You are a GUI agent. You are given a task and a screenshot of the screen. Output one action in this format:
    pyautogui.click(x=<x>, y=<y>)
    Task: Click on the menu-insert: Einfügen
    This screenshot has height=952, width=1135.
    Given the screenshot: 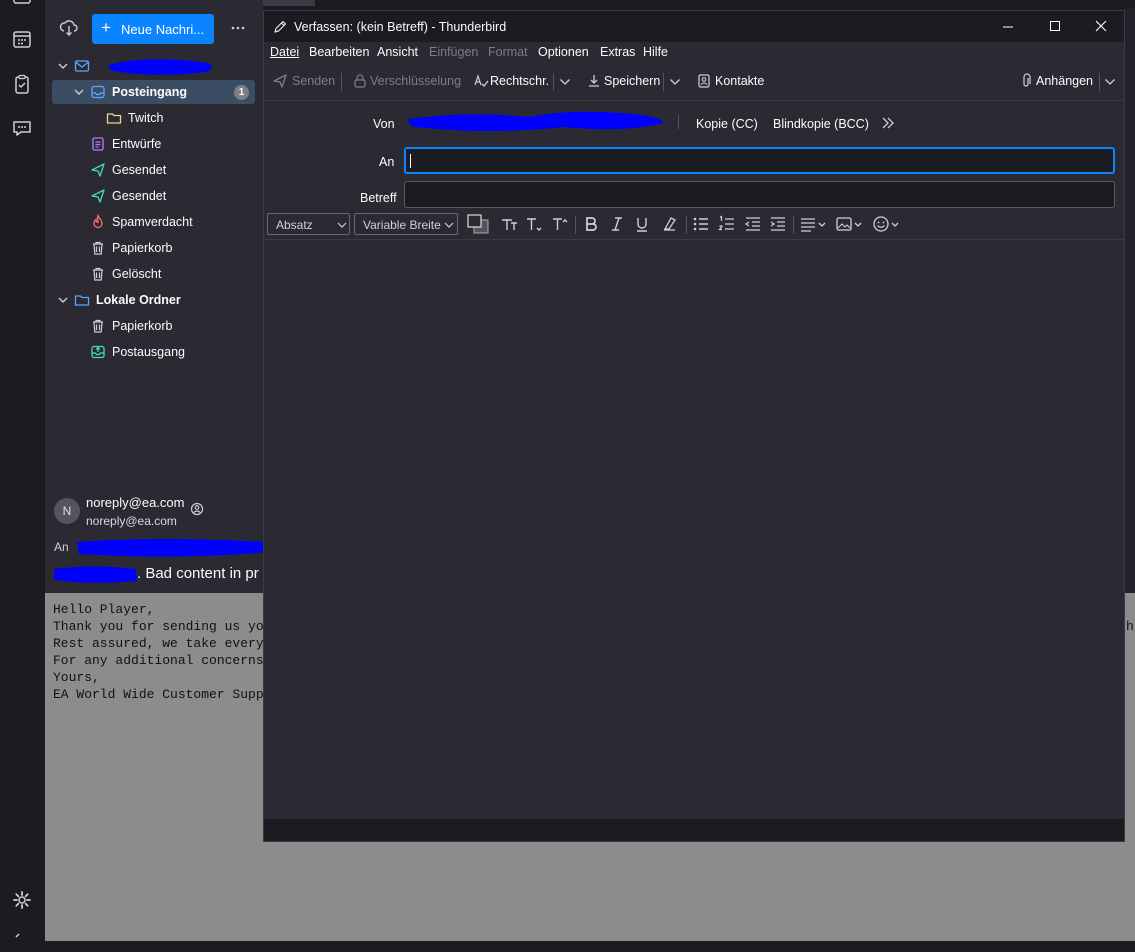 What is the action you would take?
    pyautogui.click(x=453, y=52)
    